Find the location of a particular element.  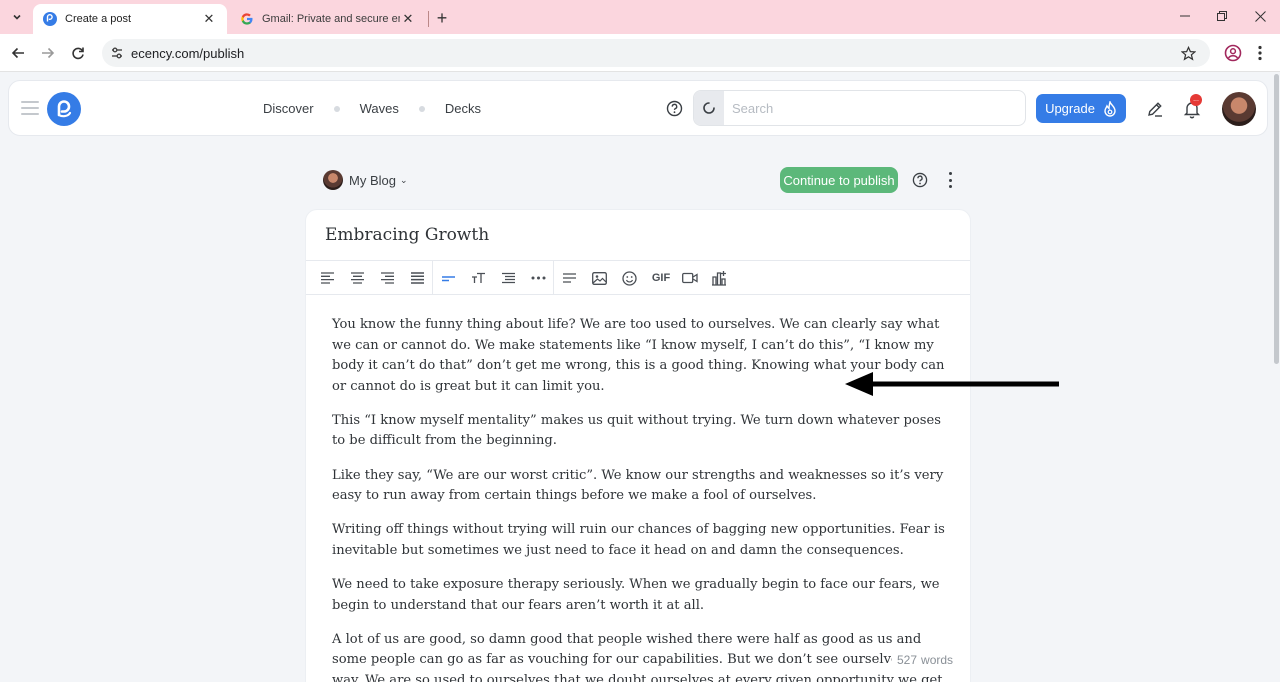

address-bar: ecency.com/publish is located at coordinates (656, 53).